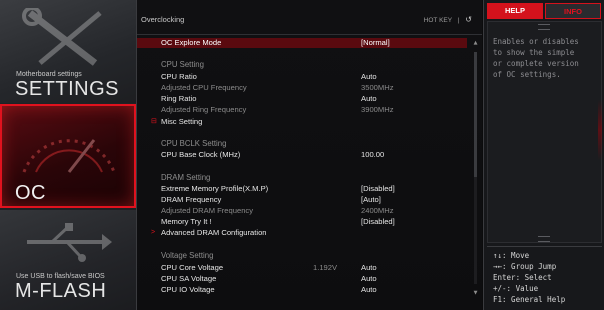  I want to click on setting-value: [Normal], so click(375, 43).